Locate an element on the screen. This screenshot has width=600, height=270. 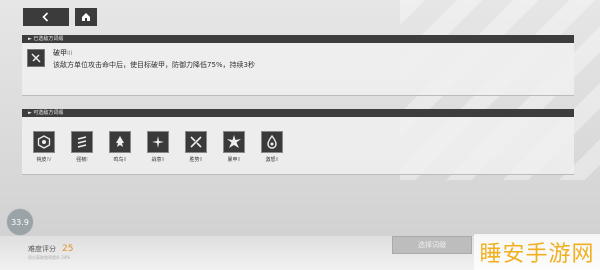
options-panel-title: ► 可选敌方词缀 is located at coordinates (46, 113).